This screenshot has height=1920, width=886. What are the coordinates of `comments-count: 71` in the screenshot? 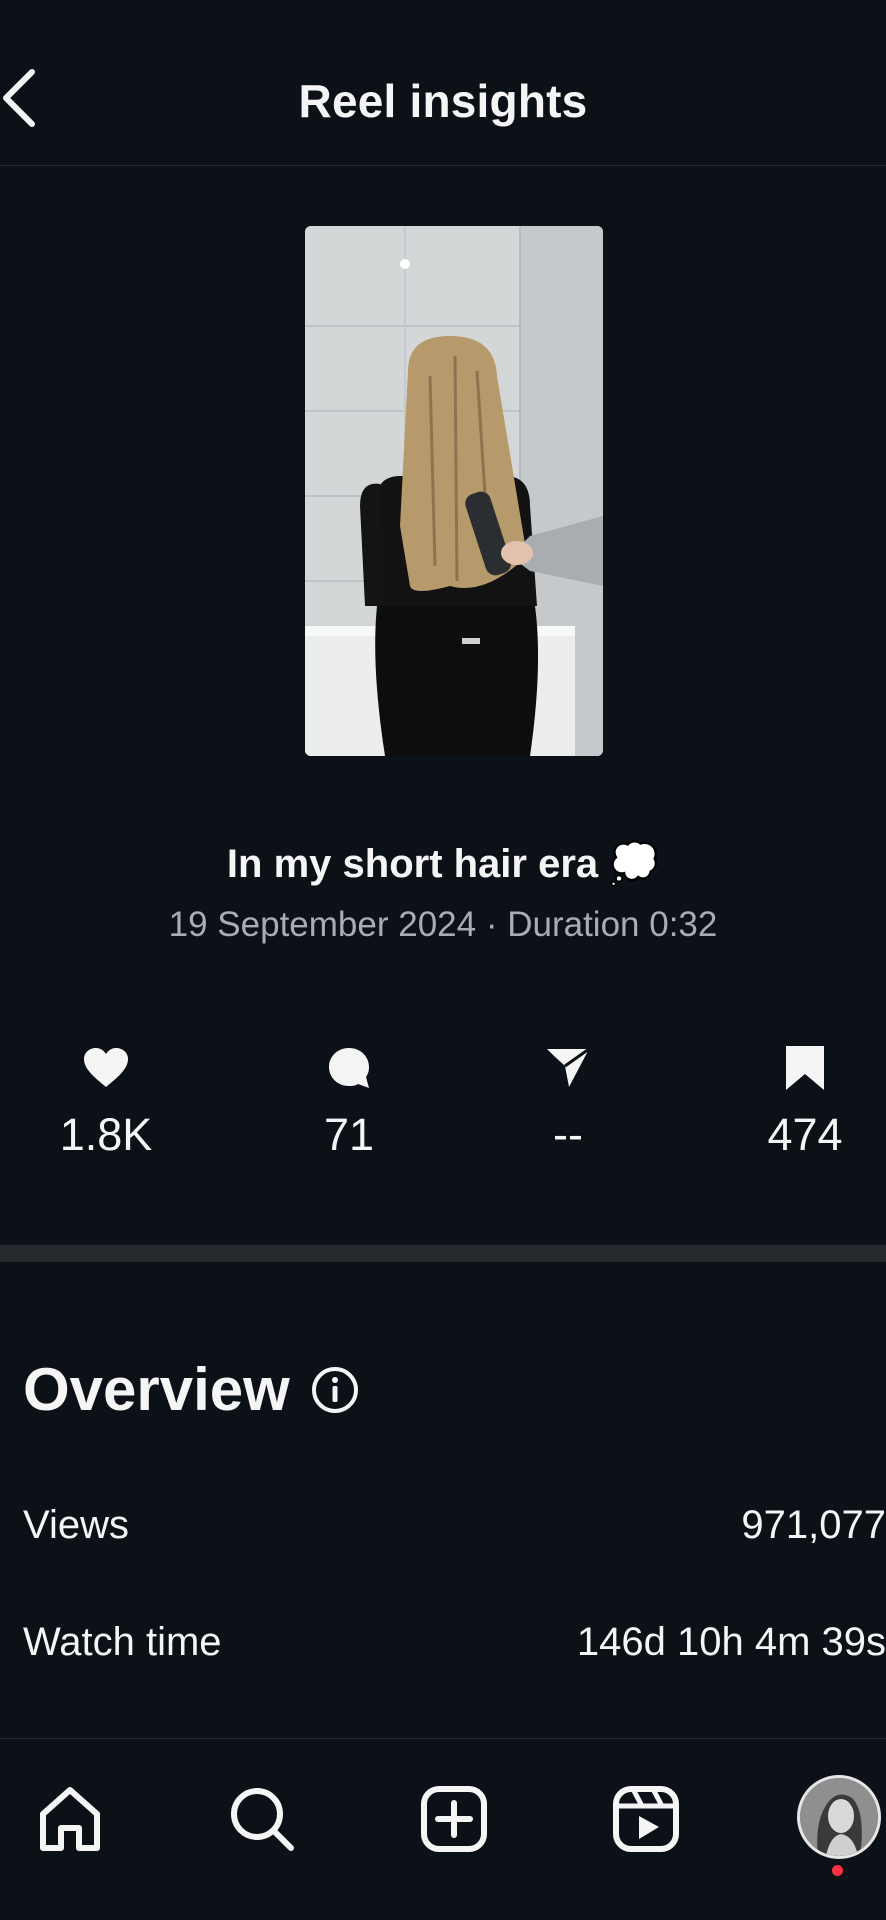 It's located at (349, 1134).